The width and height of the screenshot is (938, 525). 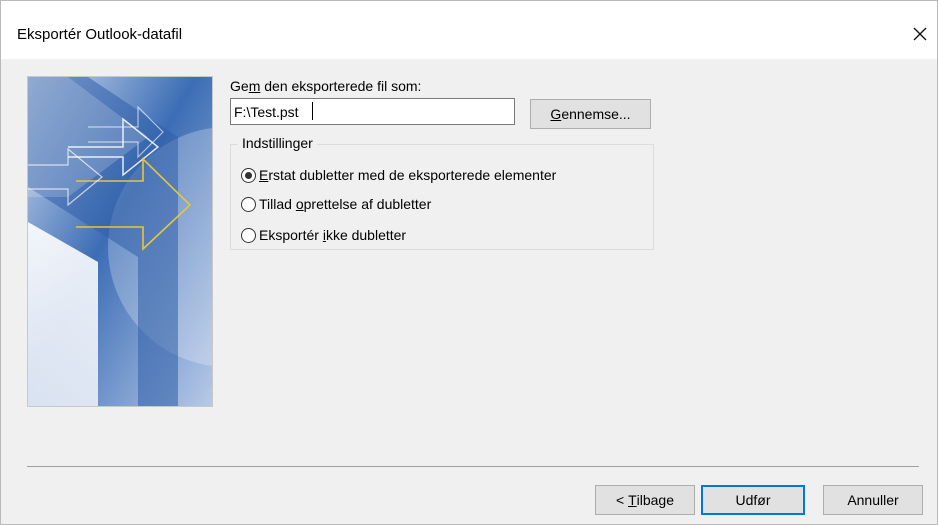 What do you see at coordinates (100, 34) in the screenshot?
I see `dialog-title: Eksportér Outlook-datafil` at bounding box center [100, 34].